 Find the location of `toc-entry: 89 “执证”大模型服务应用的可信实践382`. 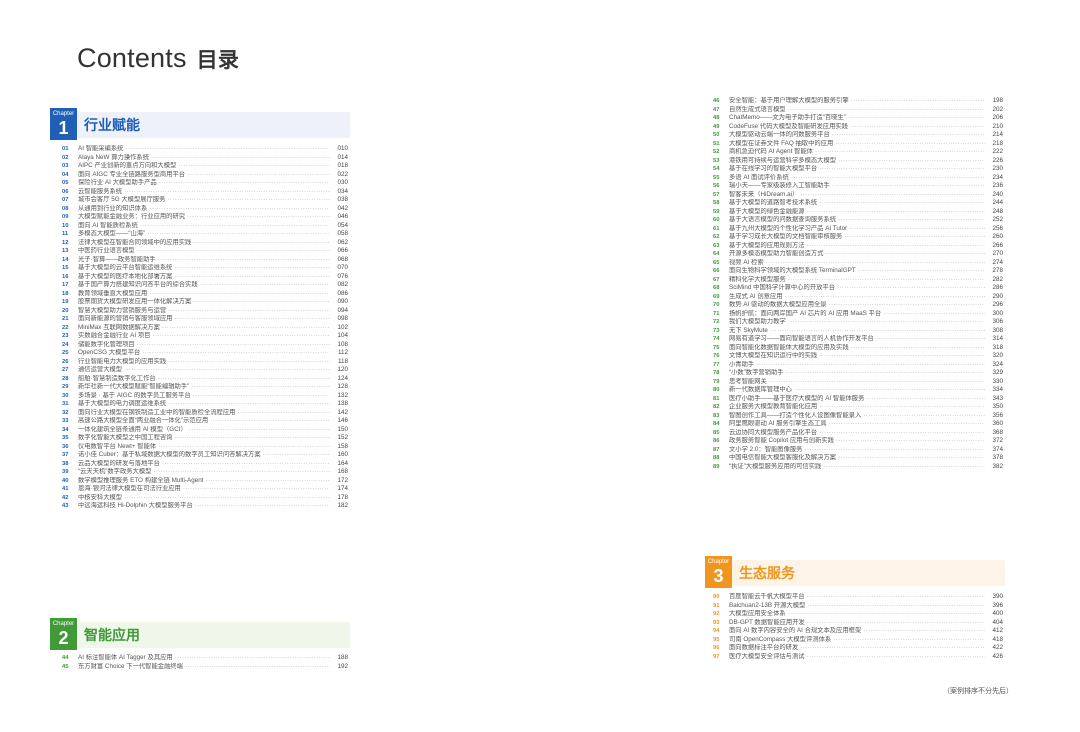

toc-entry: 89 “执证”大模型服务应用的可信实践382 is located at coordinates (858, 467).